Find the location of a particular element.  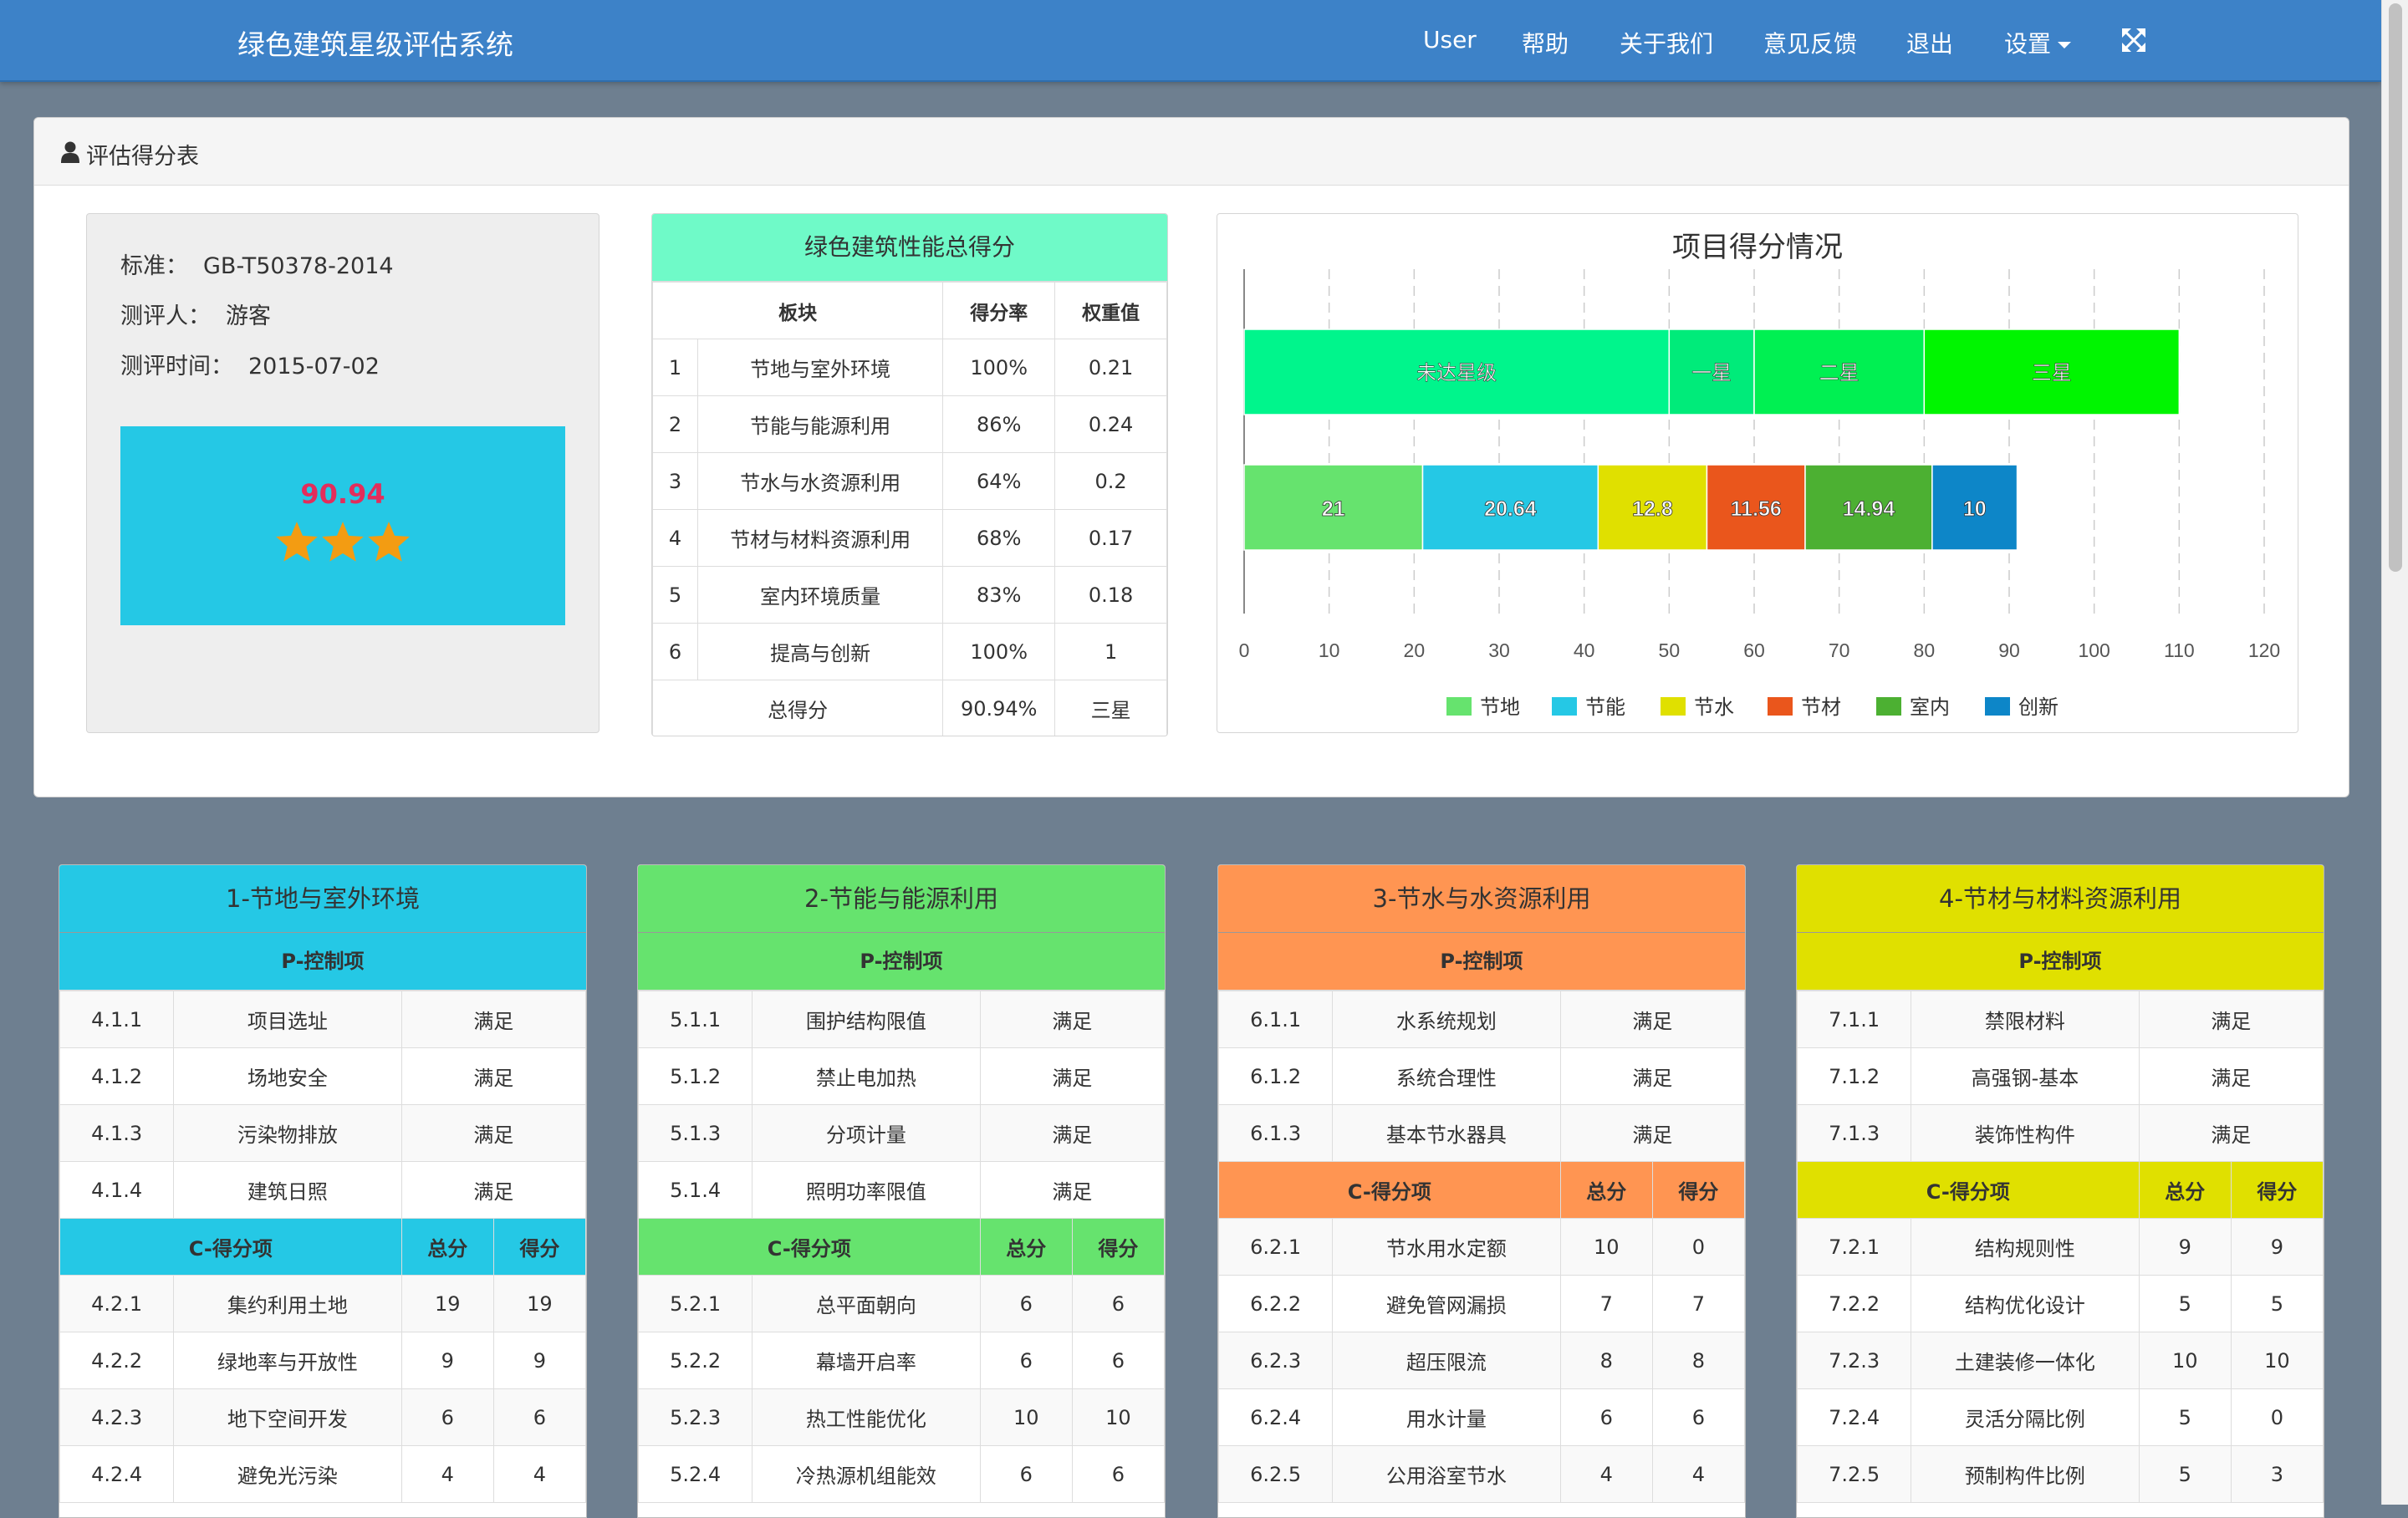

legend-swatch is located at coordinates (1781, 706).